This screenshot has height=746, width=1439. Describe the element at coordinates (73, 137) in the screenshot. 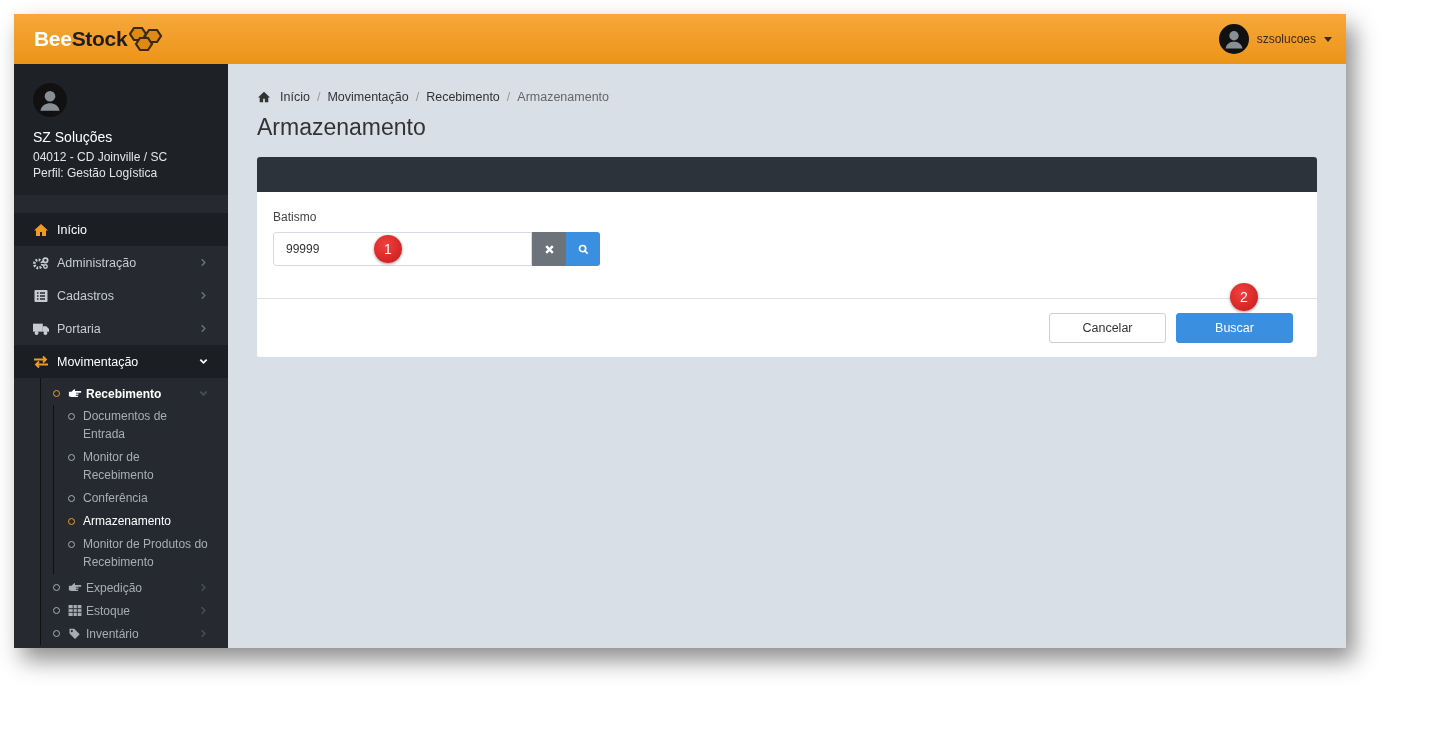

I see `company-name: SZ Soluções` at that location.